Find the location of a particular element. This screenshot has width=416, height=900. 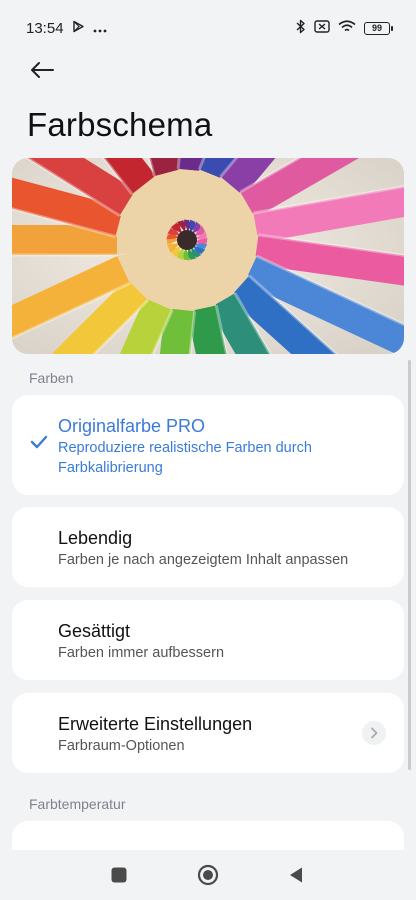

status-time: 13:54 is located at coordinates (45, 28).